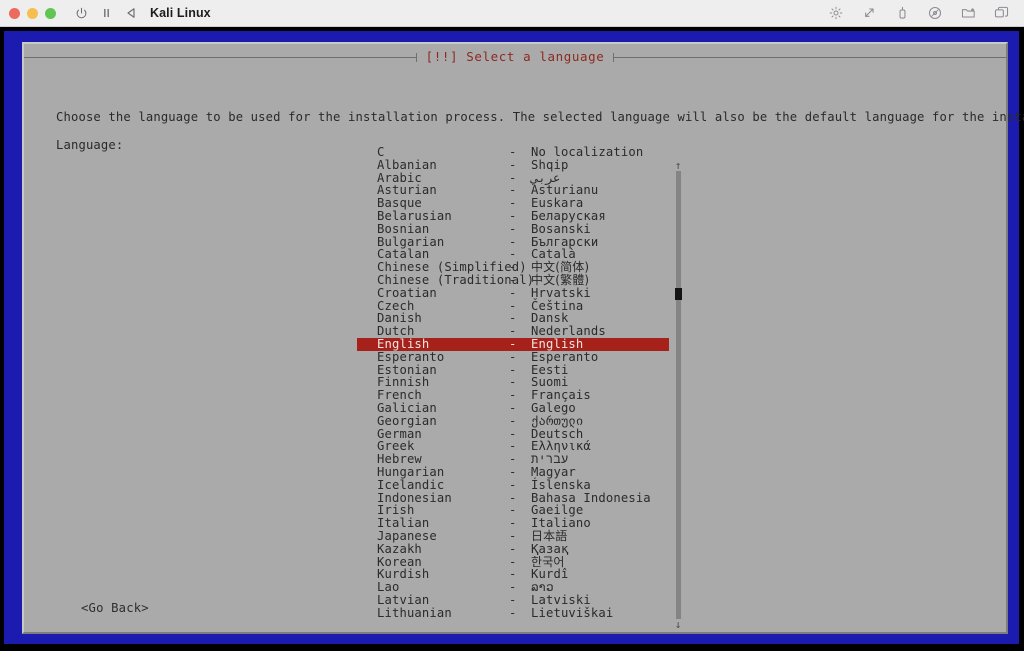 The width and height of the screenshot is (1024, 651). I want to click on language-english-name: C, so click(381, 152).